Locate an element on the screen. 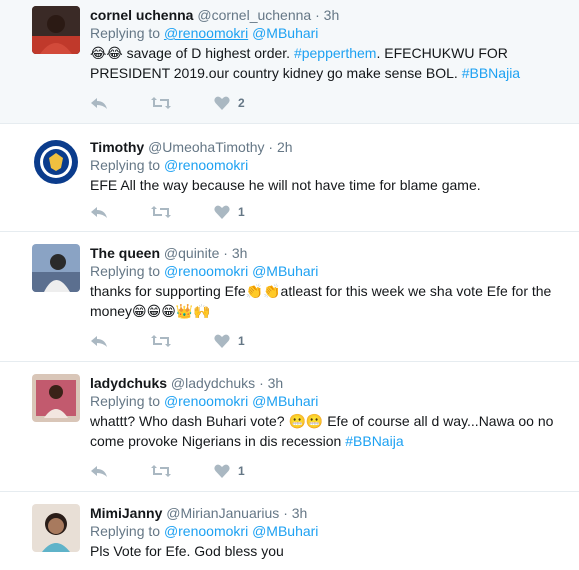 This screenshot has height=570, width=579. text-segment: whattt? Who dash Buhari vote? is located at coordinates (189, 421).